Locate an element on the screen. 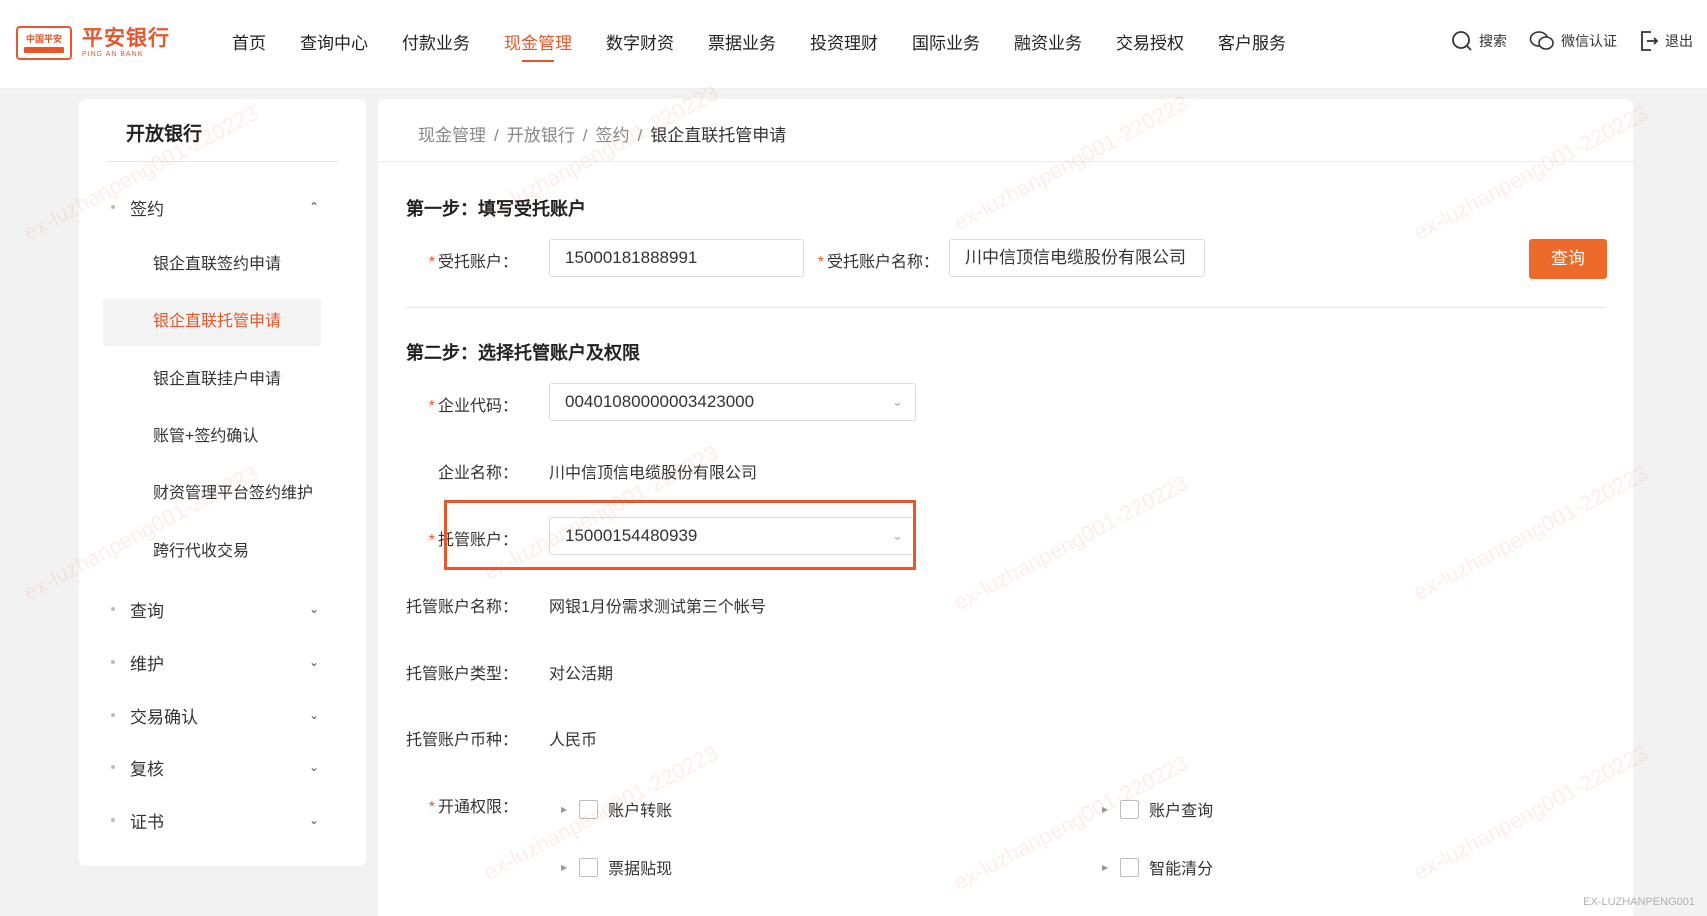  custody-currency-value: 人民币 is located at coordinates (573, 740).